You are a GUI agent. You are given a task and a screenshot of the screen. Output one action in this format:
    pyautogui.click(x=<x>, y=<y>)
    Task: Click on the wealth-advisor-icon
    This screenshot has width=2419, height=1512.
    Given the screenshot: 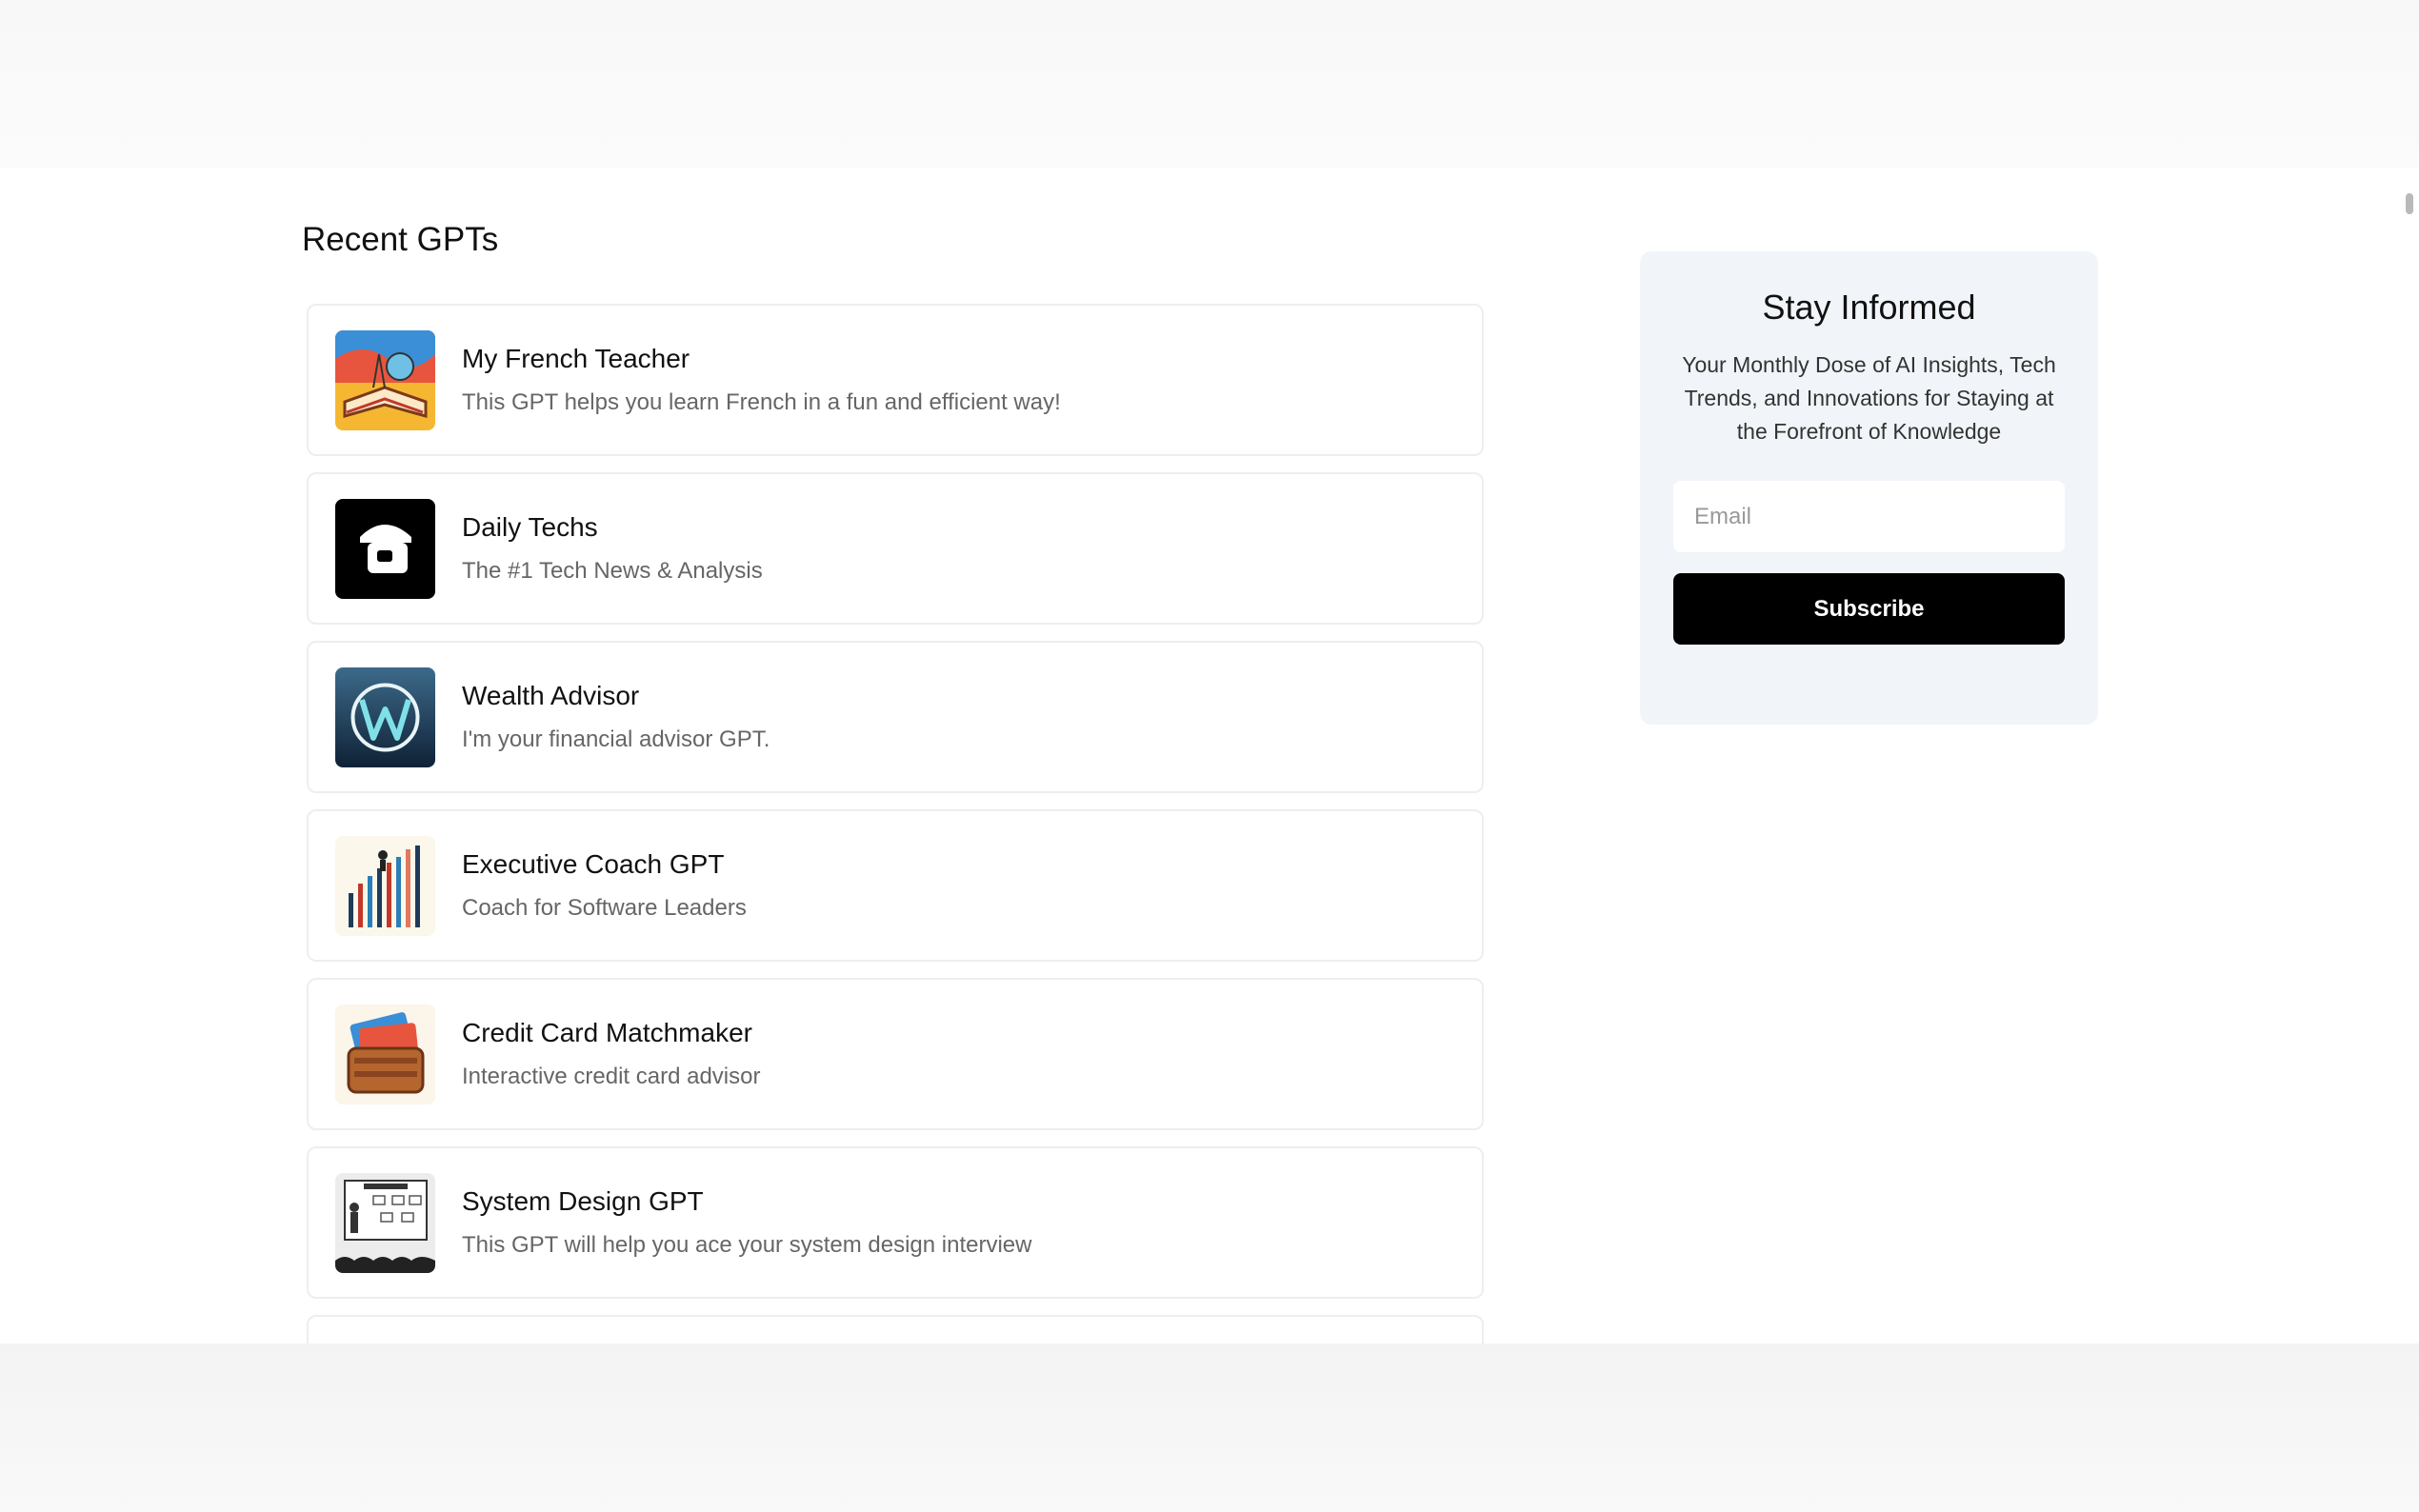 What is the action you would take?
    pyautogui.click(x=385, y=716)
    